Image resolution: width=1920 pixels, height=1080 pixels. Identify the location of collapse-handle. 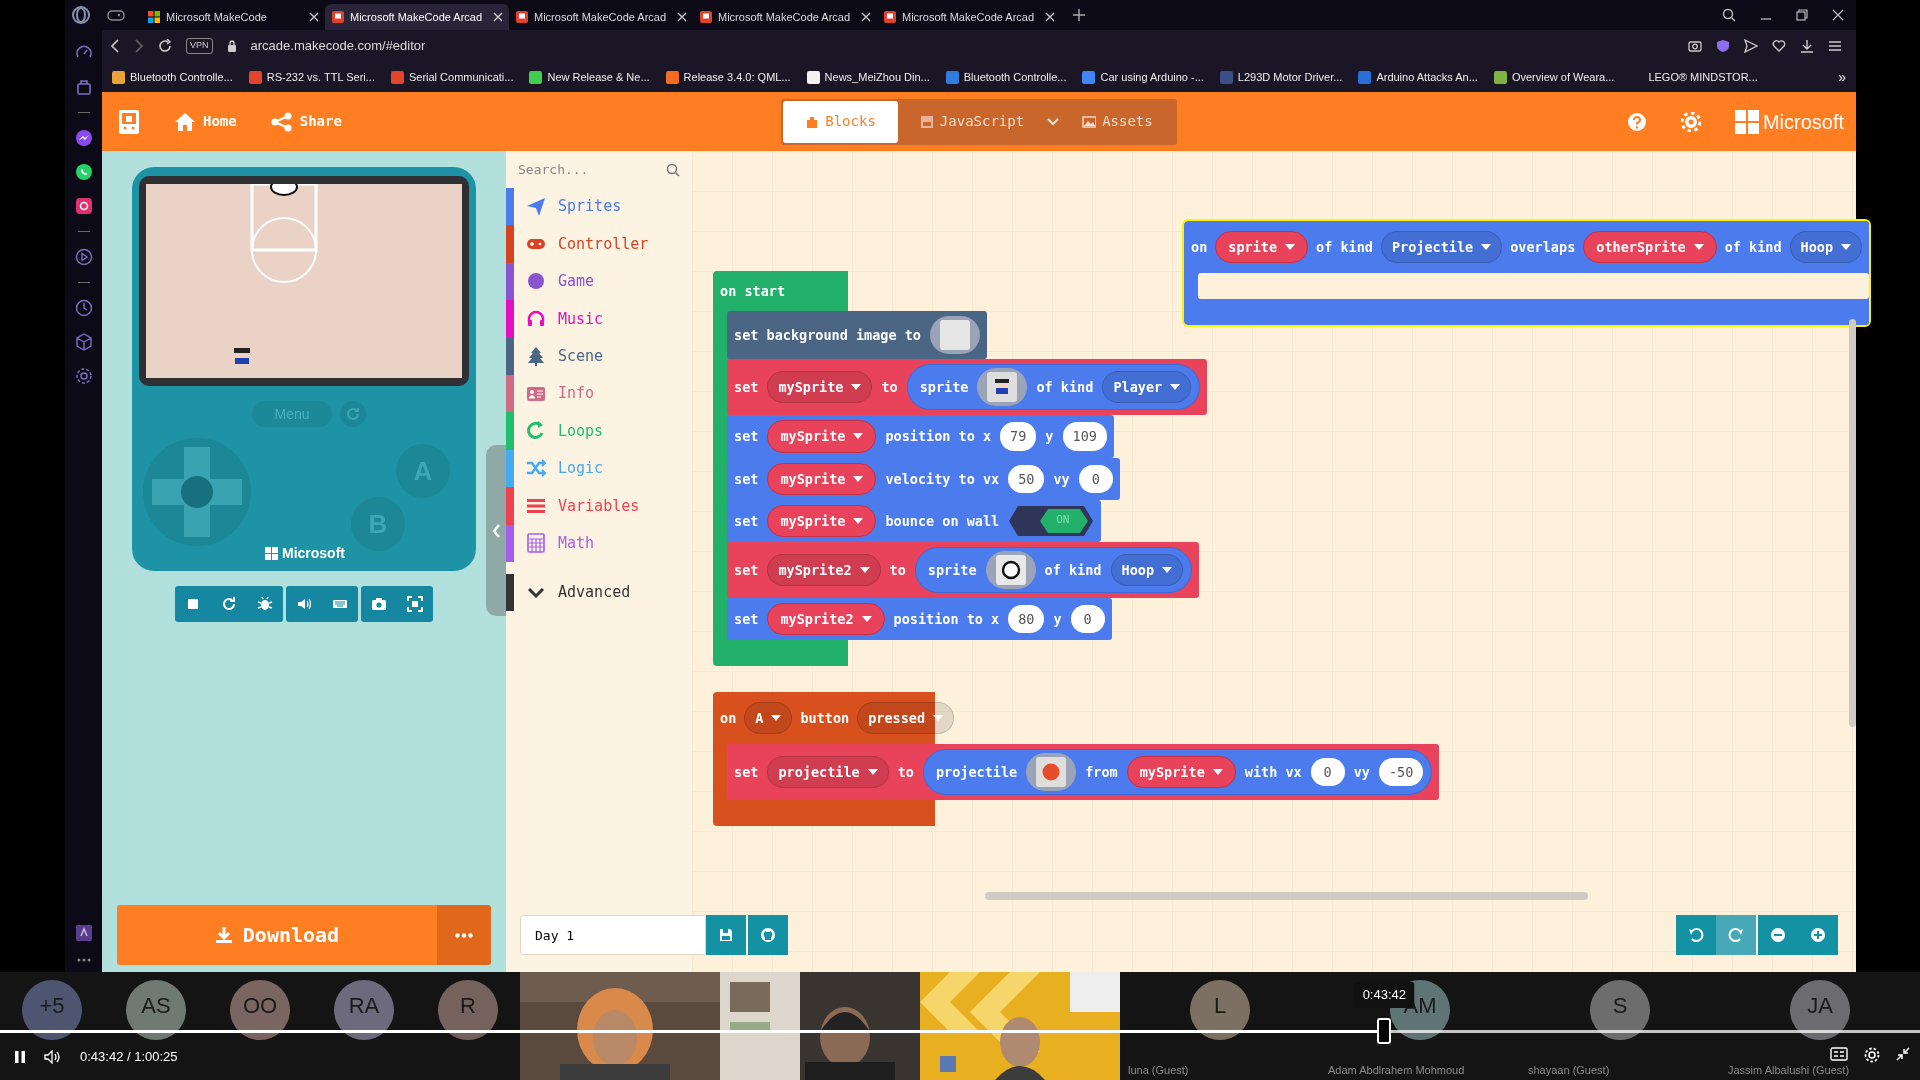
(496, 530).